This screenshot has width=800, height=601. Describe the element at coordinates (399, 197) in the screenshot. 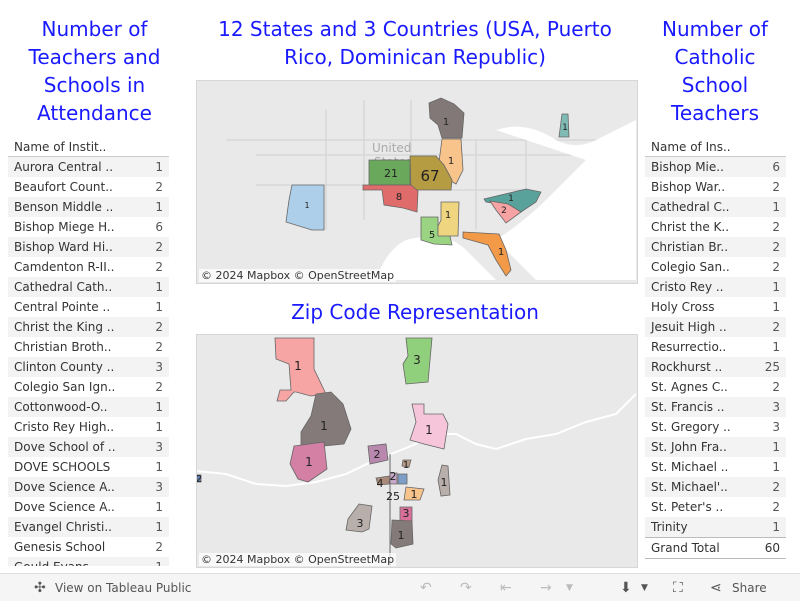

I see `region-label: 8` at that location.